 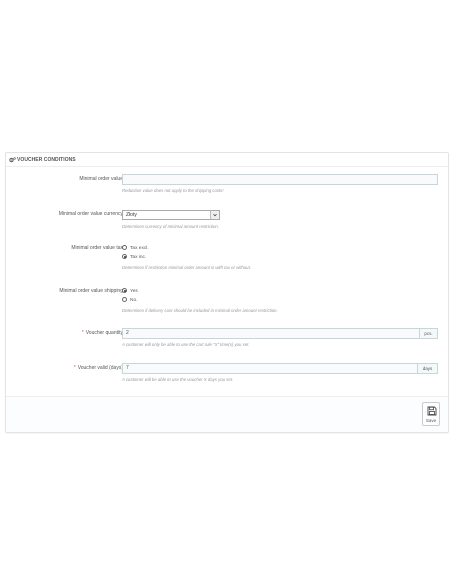 I want to click on currency-selected-value: Złoty, so click(x=131, y=215).